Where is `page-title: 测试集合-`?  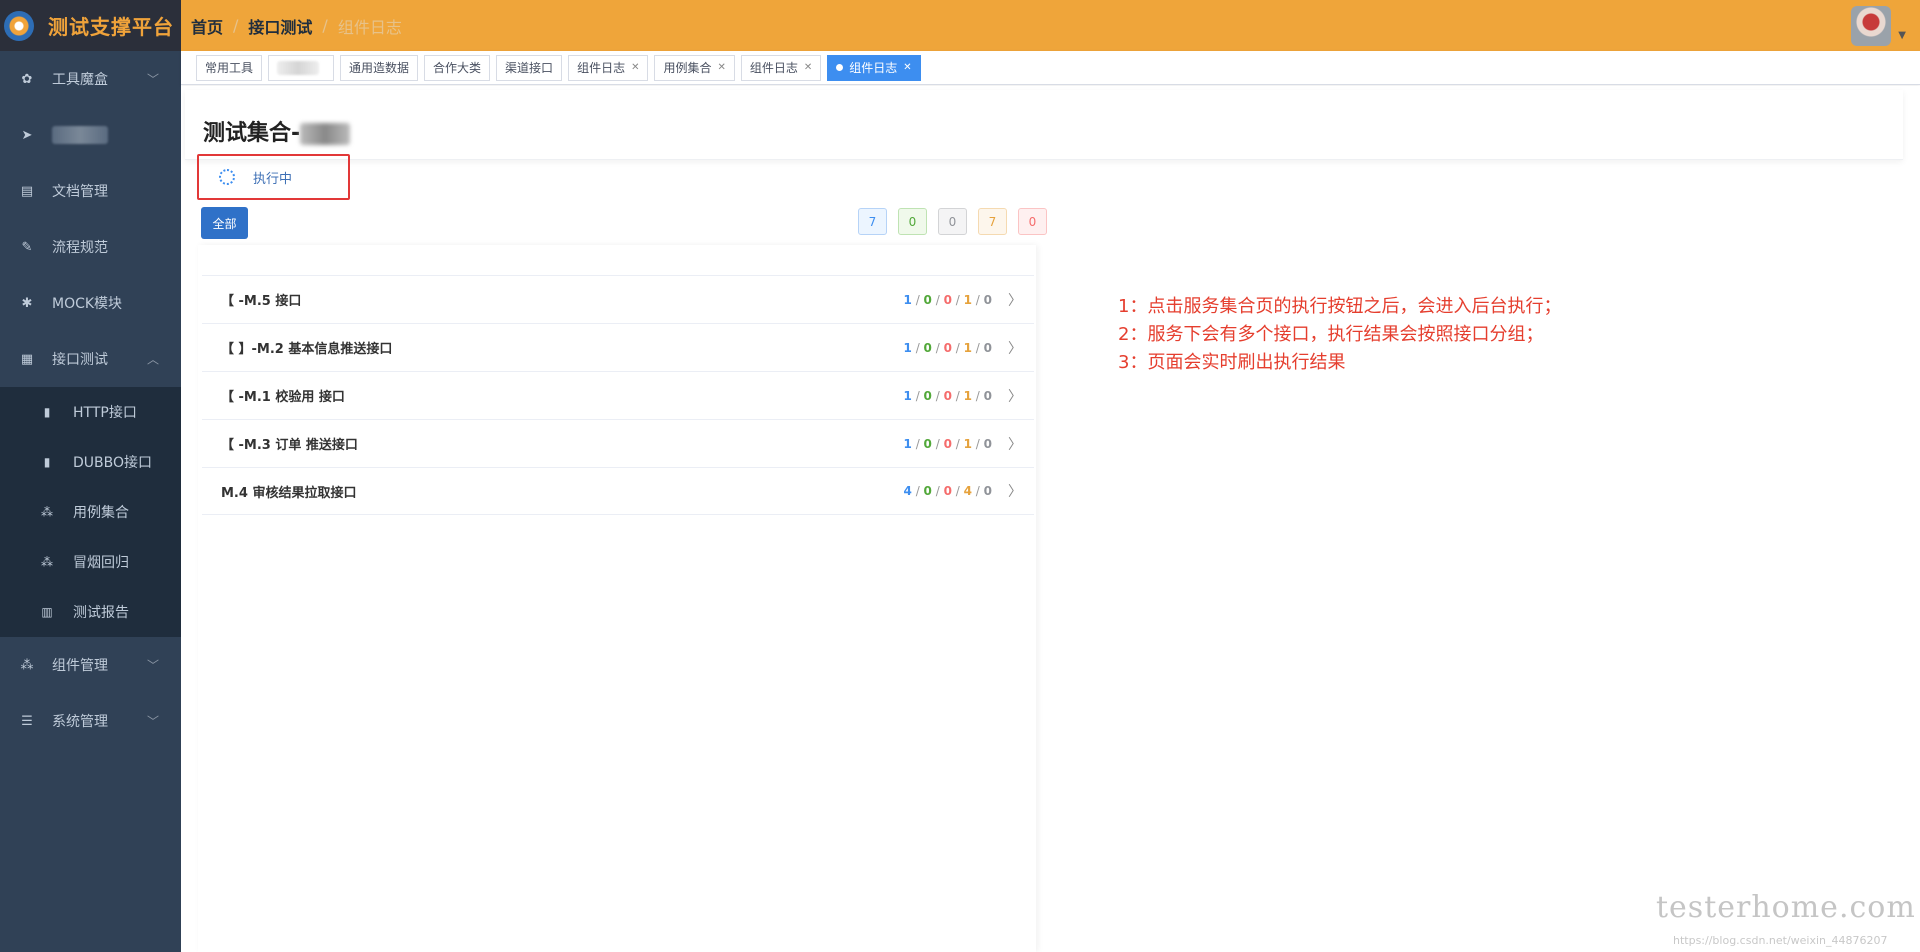 page-title: 测试集合- is located at coordinates (277, 131).